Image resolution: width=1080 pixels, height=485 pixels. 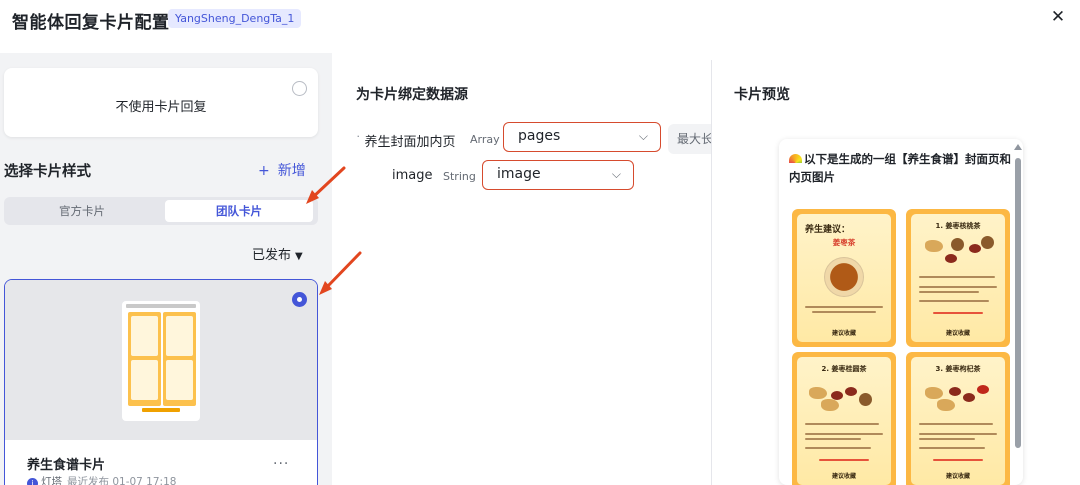 What do you see at coordinates (958, 226) in the screenshot?
I see `poster-title: 1. 姜枣核桃茶` at bounding box center [958, 226].